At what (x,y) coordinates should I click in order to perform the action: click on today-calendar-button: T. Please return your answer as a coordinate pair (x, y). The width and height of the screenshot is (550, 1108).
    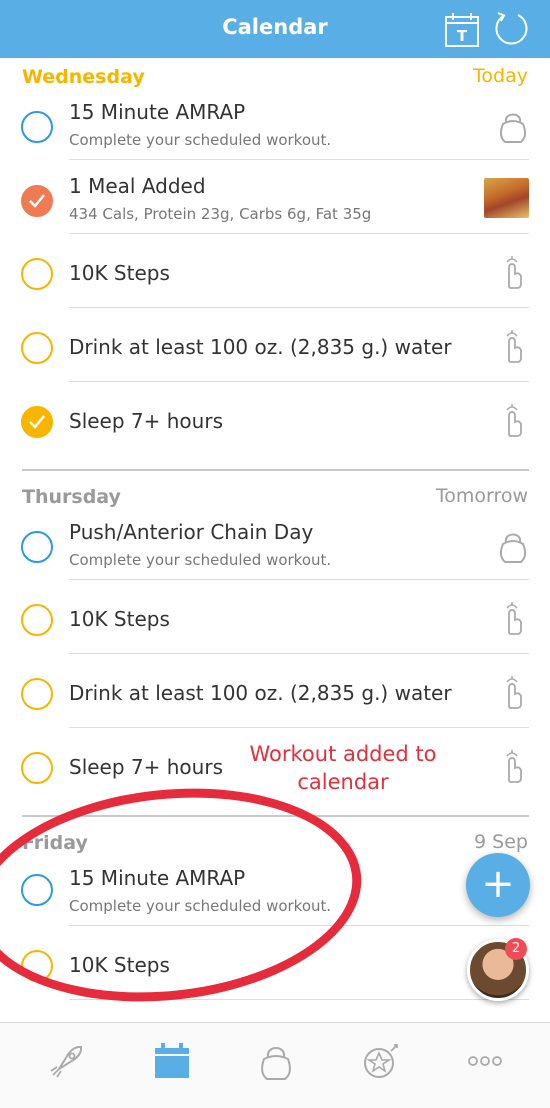
    Looking at the image, I should click on (462, 30).